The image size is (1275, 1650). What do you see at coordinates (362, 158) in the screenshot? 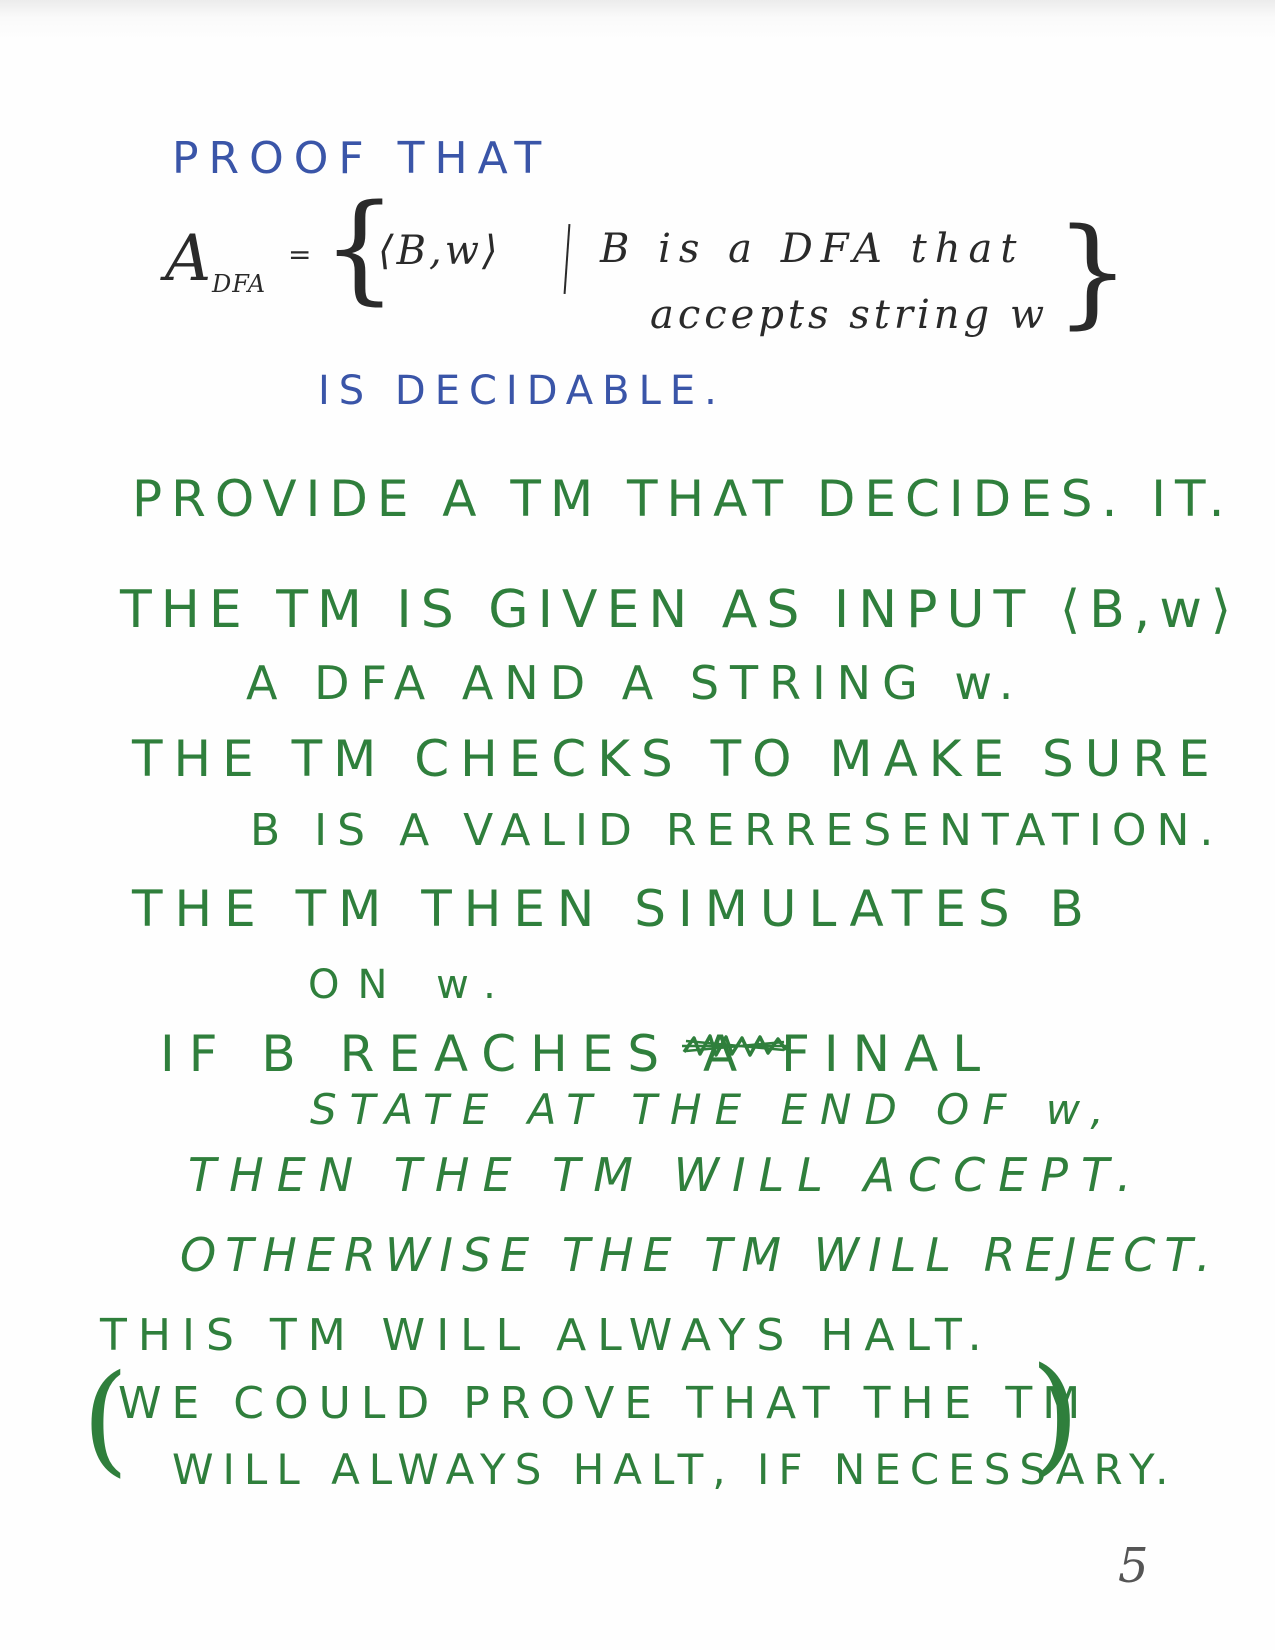
I see `heading-proof-that: PROOF THAT` at bounding box center [362, 158].